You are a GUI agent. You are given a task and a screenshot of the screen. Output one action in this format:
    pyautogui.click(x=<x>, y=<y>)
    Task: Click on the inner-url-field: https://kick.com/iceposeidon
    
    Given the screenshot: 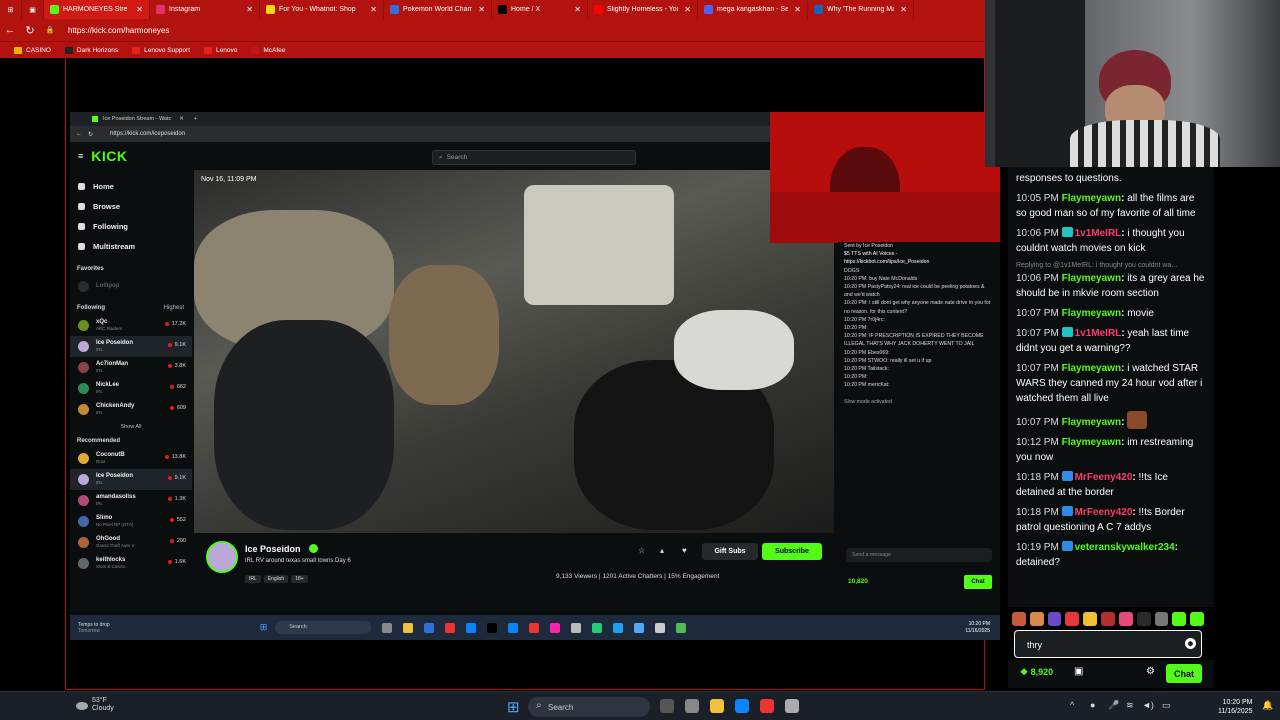 What is the action you would take?
    pyautogui.click(x=147, y=134)
    